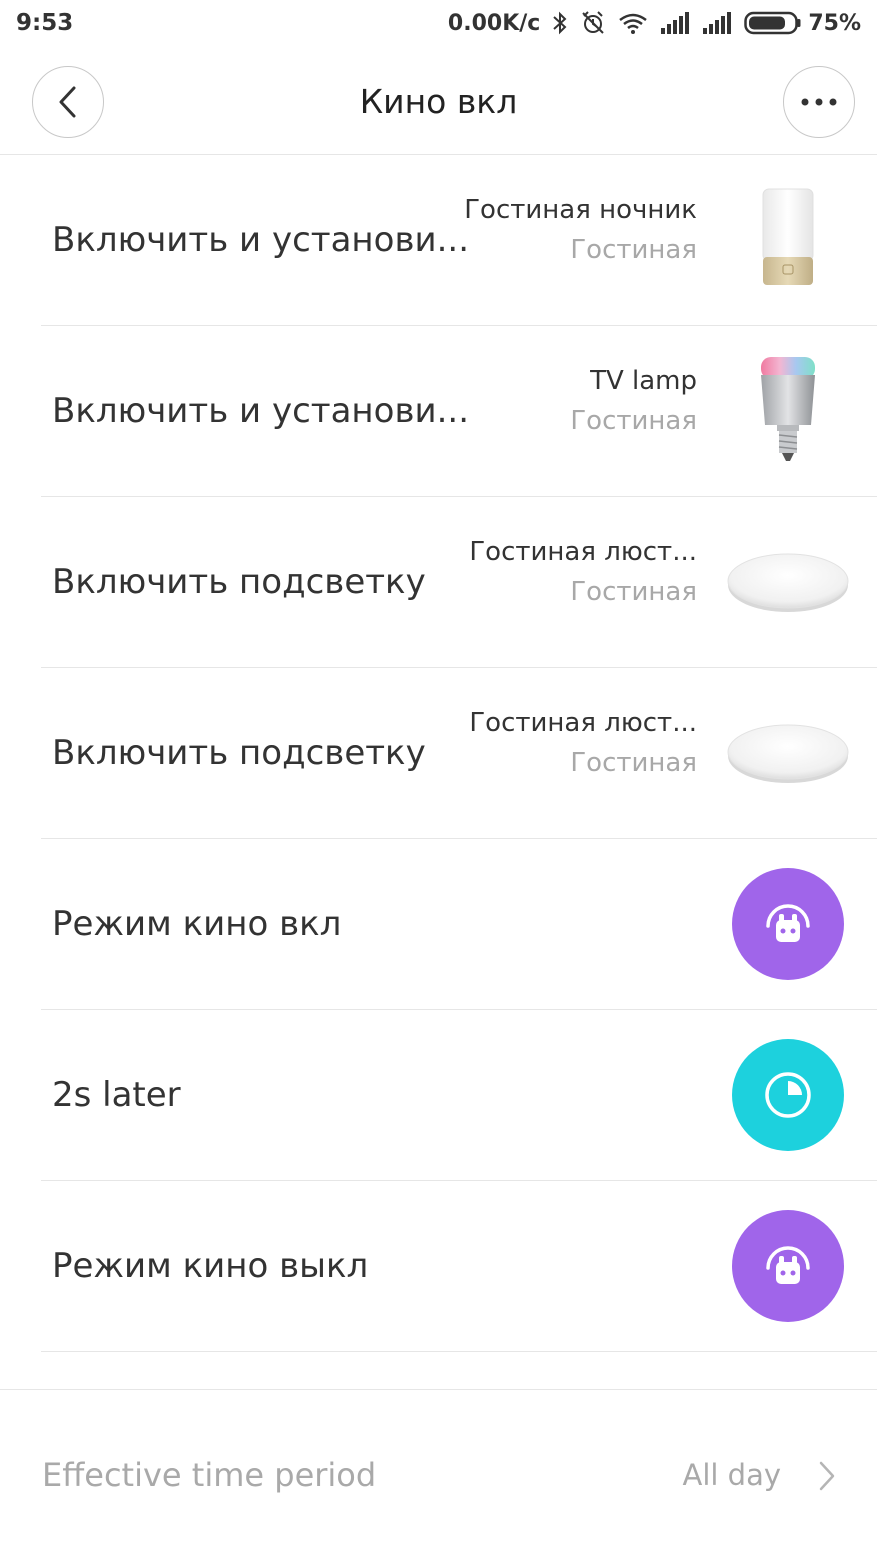 This screenshot has height=1559, width=877. What do you see at coordinates (643, 381) in the screenshot?
I see `device-name: TV lamp` at bounding box center [643, 381].